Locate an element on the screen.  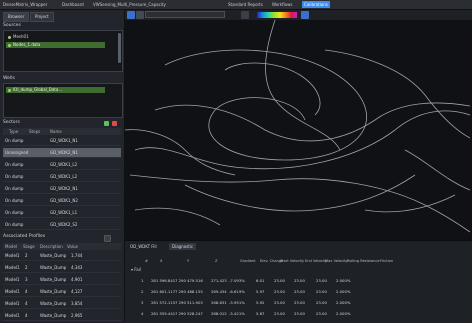
sources-label: Sources is located at coordinates (12, 25).